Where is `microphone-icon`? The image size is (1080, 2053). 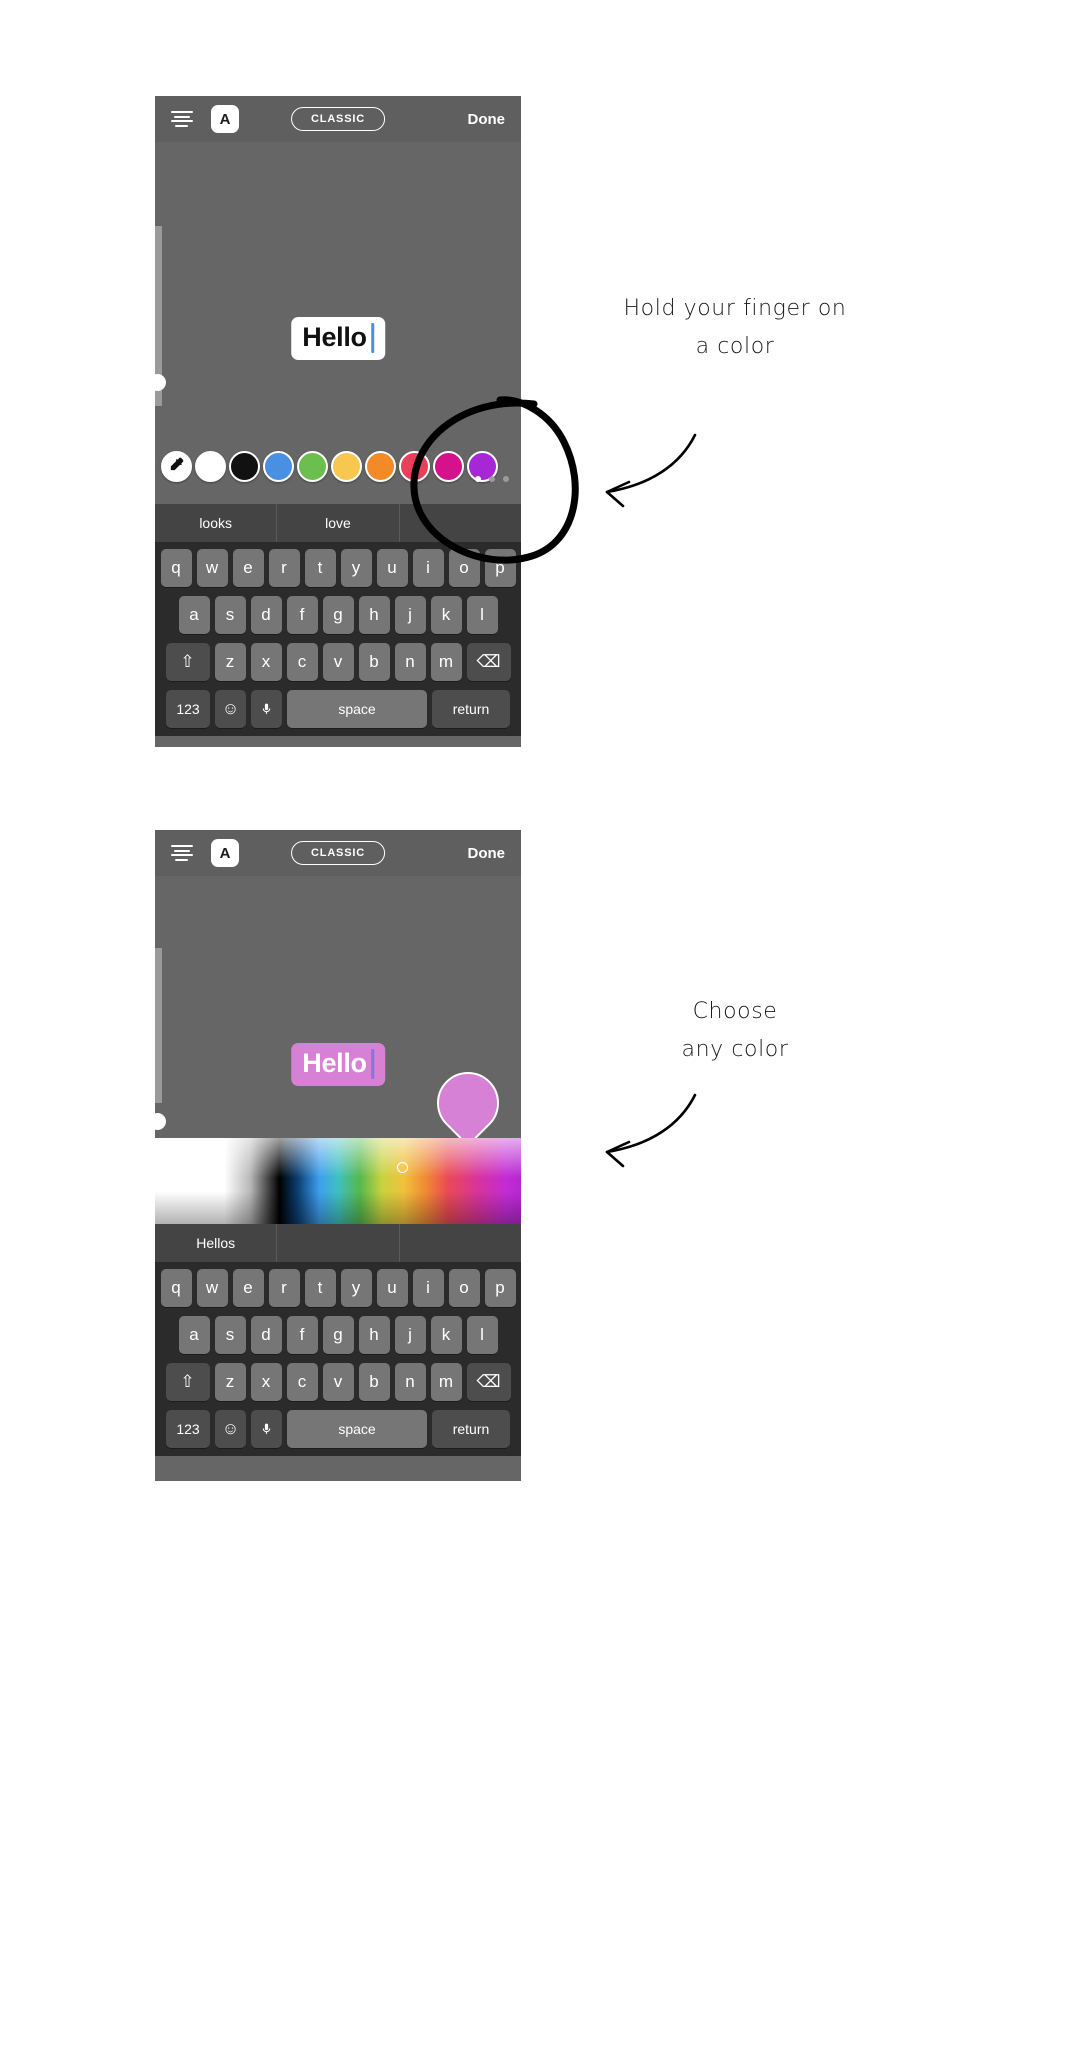 microphone-icon is located at coordinates (266, 1428).